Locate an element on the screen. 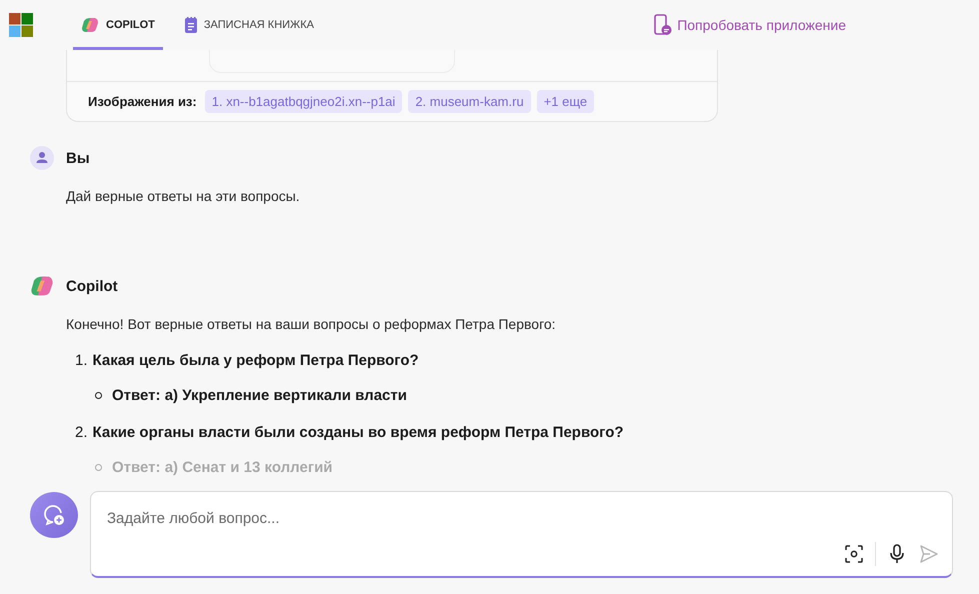 Image resolution: width=979 pixels, height=594 pixels. scan-icon is located at coordinates (854, 554).